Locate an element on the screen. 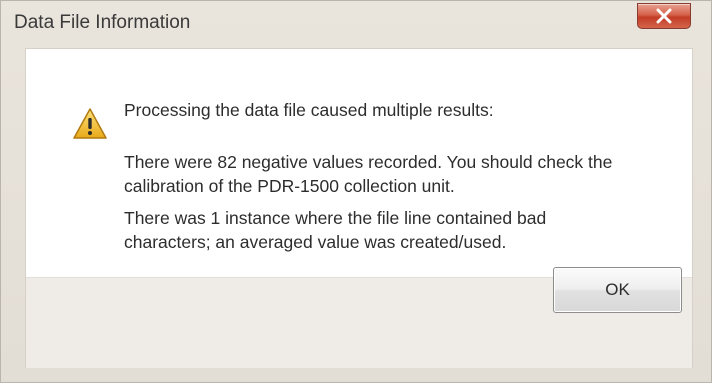 This screenshot has height=383, width=712. close-button is located at coordinates (664, 16).